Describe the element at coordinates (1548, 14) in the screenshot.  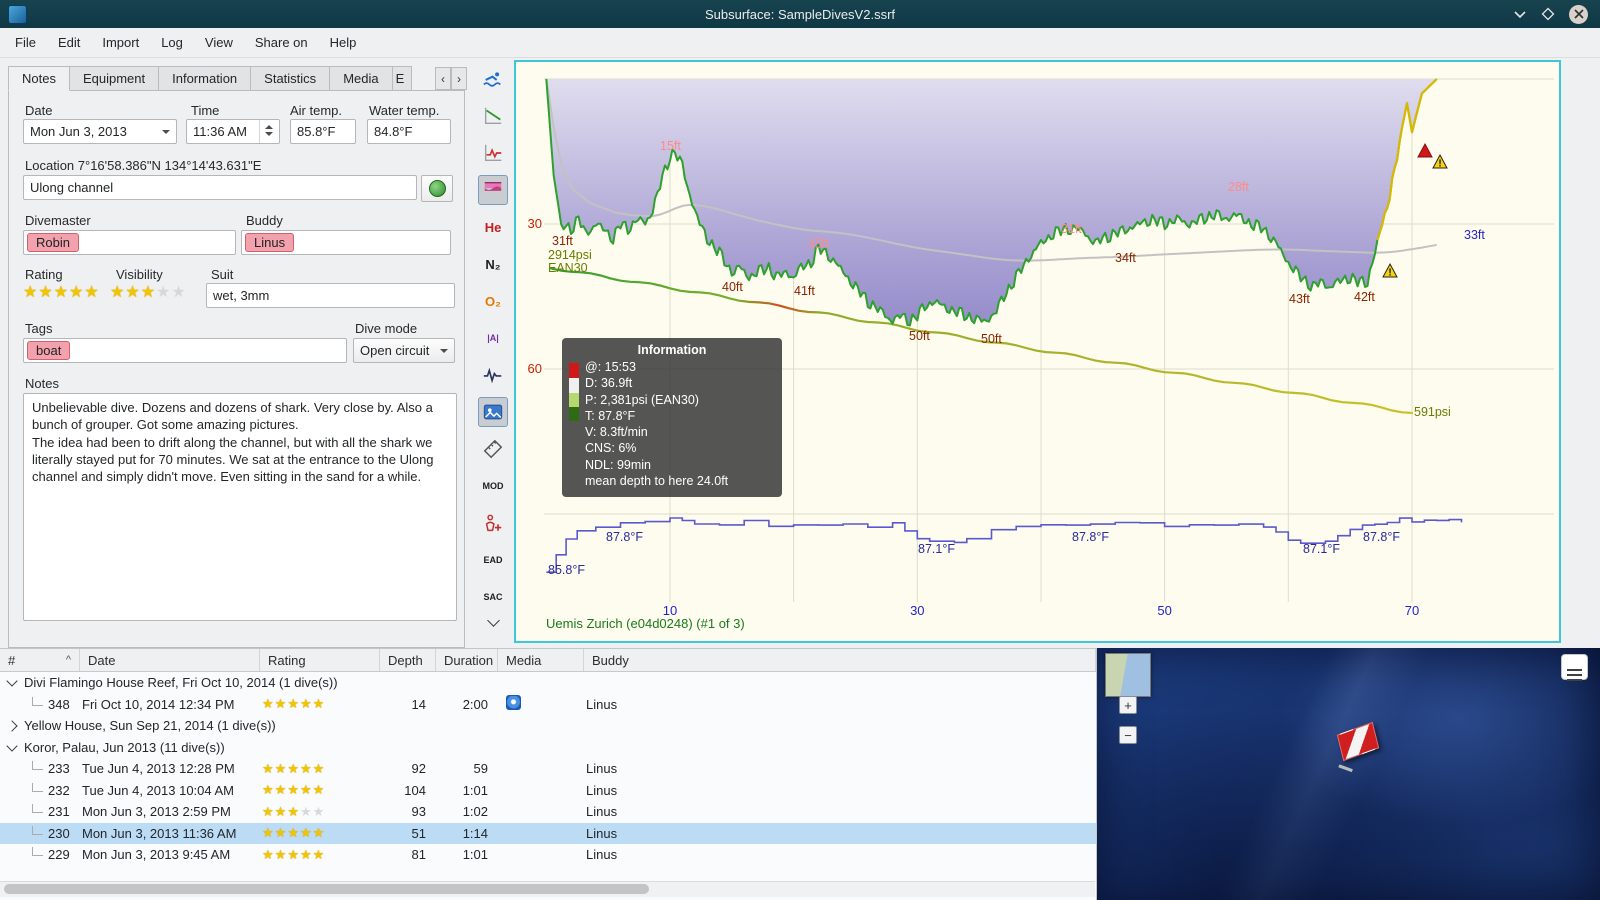
I see `maximize-button` at that location.